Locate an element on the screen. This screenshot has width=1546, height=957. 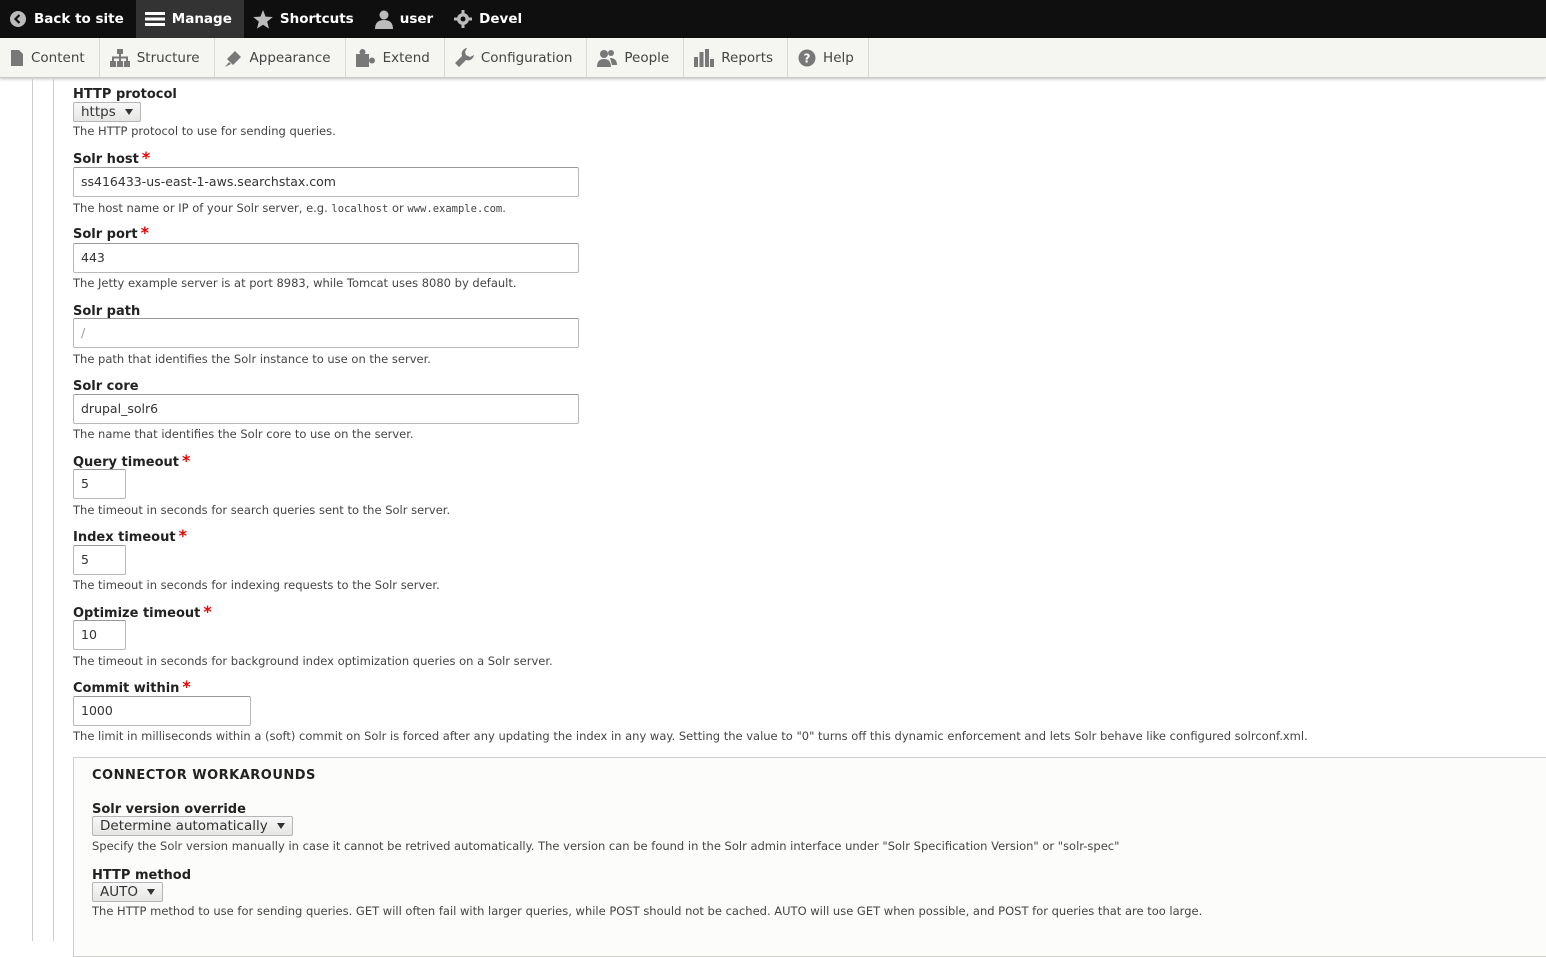
tray-item-configuration: Configuration is located at coordinates (516, 57).